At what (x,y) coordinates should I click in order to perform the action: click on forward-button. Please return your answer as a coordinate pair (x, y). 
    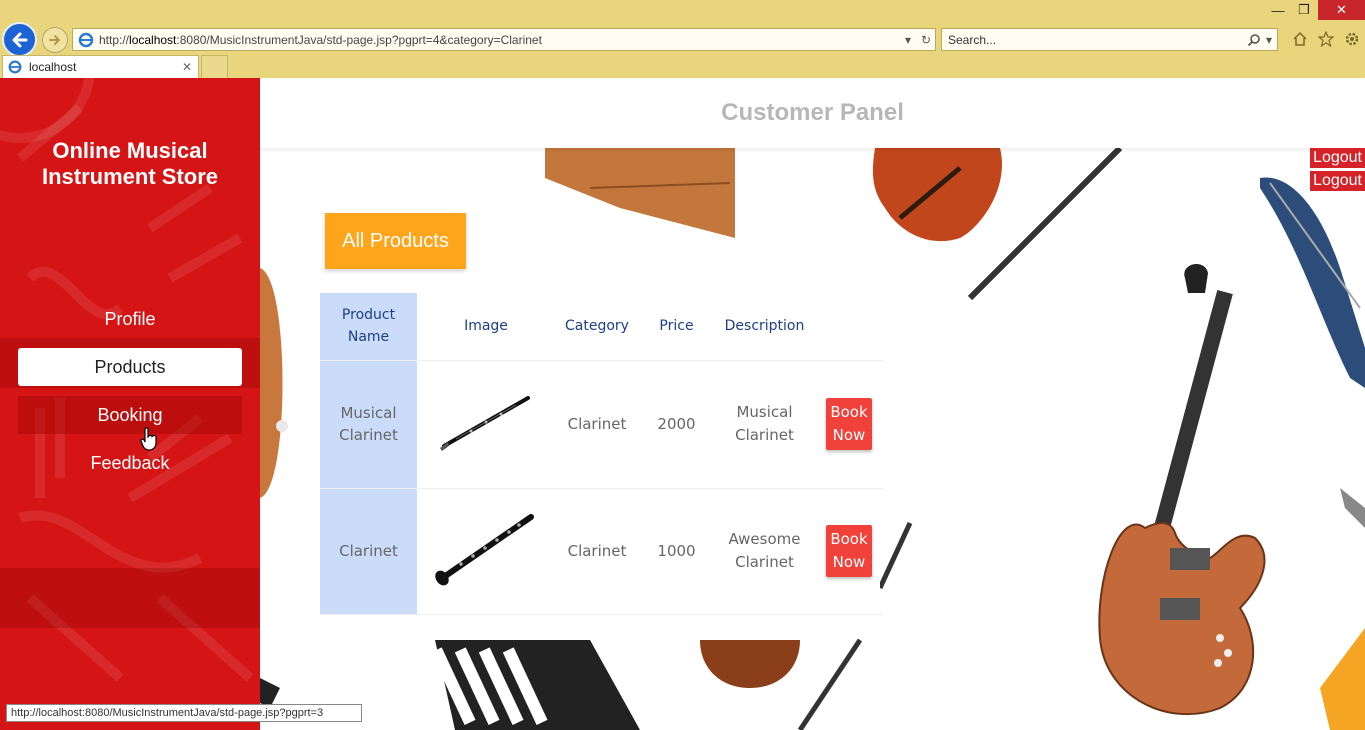
    Looking at the image, I should click on (55, 40).